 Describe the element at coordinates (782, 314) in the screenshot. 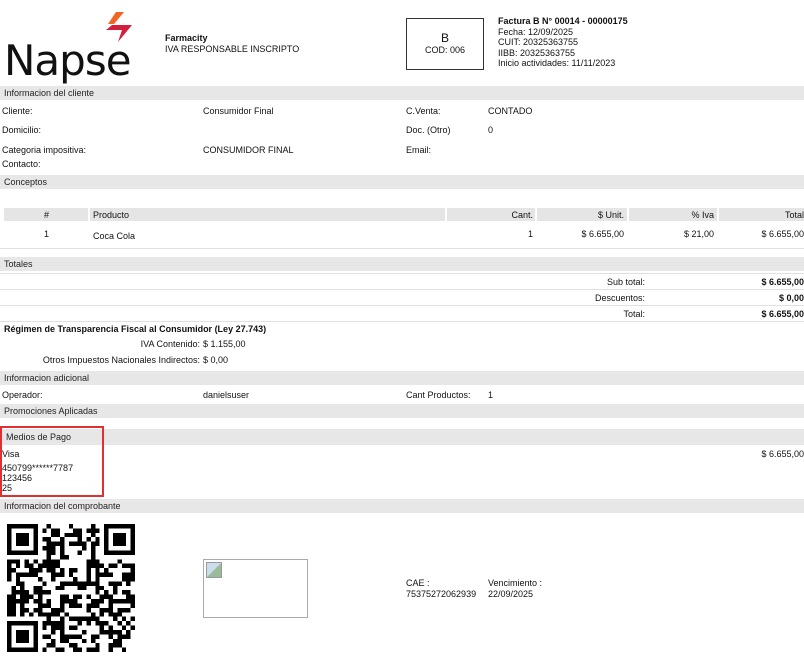

I see `total-value: $ 6.655,00` at that location.